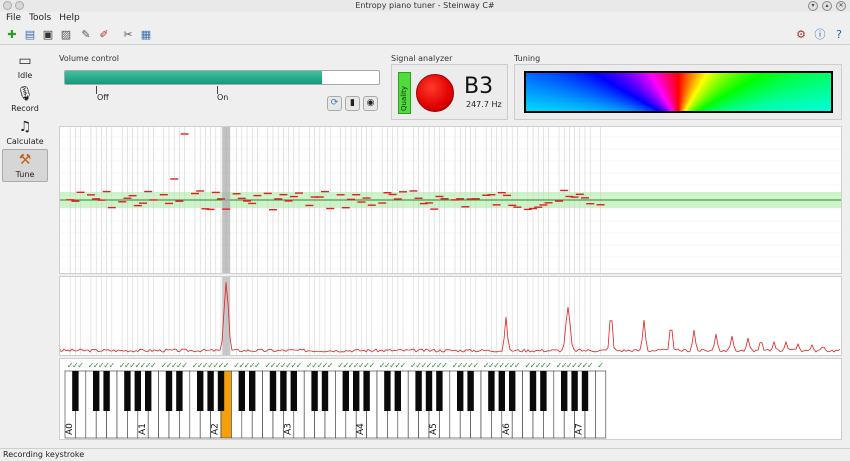  Describe the element at coordinates (216, 429) in the screenshot. I see `octave-label: A2` at that location.